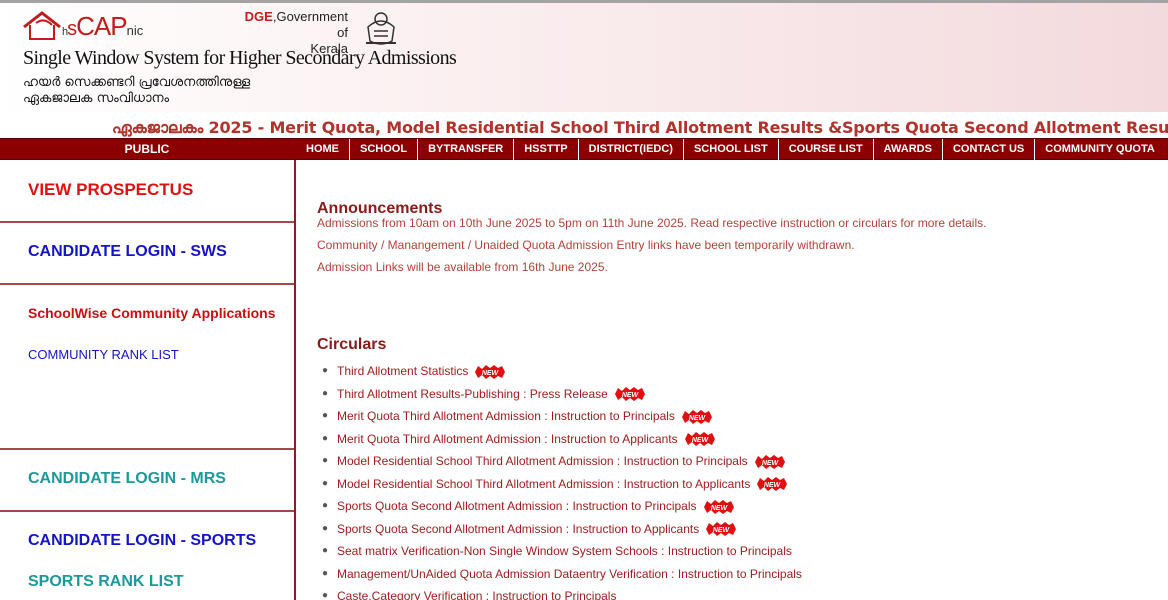 The image size is (1168, 600). Describe the element at coordinates (127, 479) in the screenshot. I see `candidate-login-mrs-link: CANDIDATE LOGIN - MRS` at that location.